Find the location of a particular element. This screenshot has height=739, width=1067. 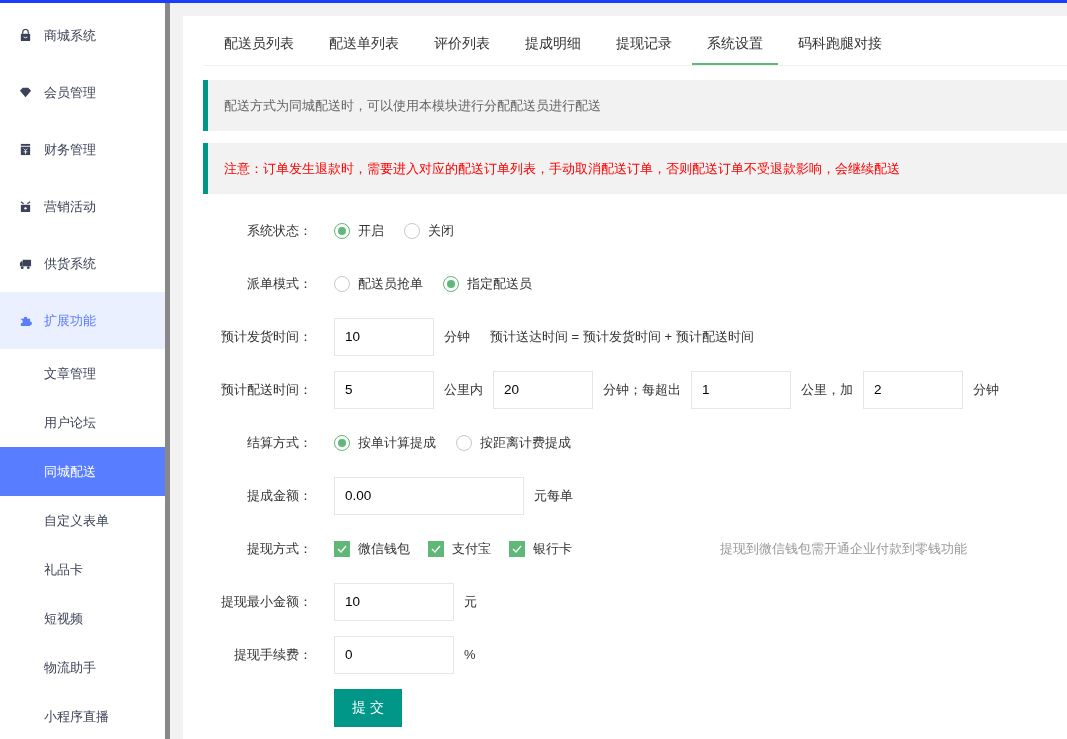

sidebar-label: 扩展功能 is located at coordinates (70, 320).